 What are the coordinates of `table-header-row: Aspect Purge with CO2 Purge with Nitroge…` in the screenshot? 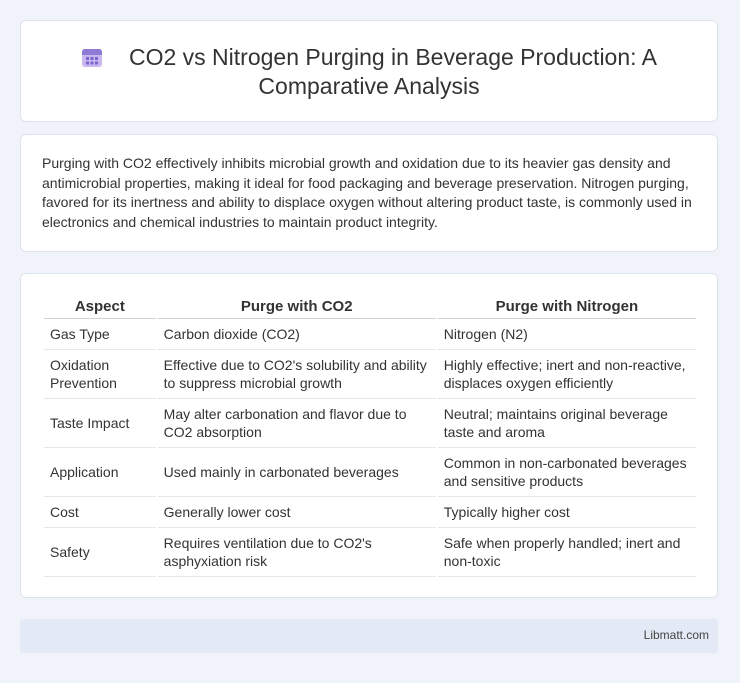 It's located at (370, 306).